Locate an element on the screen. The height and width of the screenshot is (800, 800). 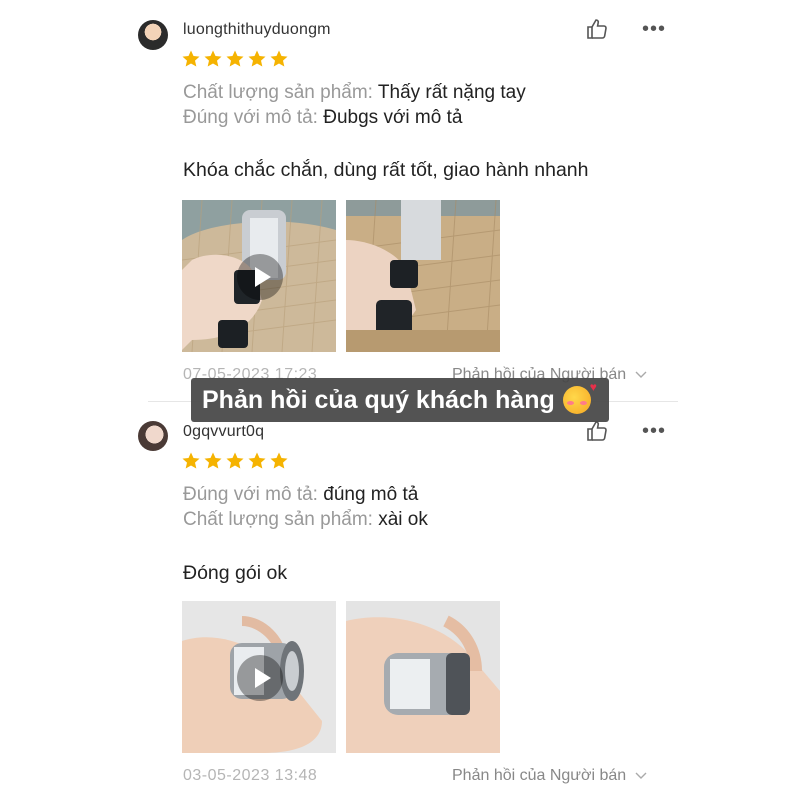
customer-feedback-banner: Phản hồi của quý khách hàng ♥ is located at coordinates (400, 400).